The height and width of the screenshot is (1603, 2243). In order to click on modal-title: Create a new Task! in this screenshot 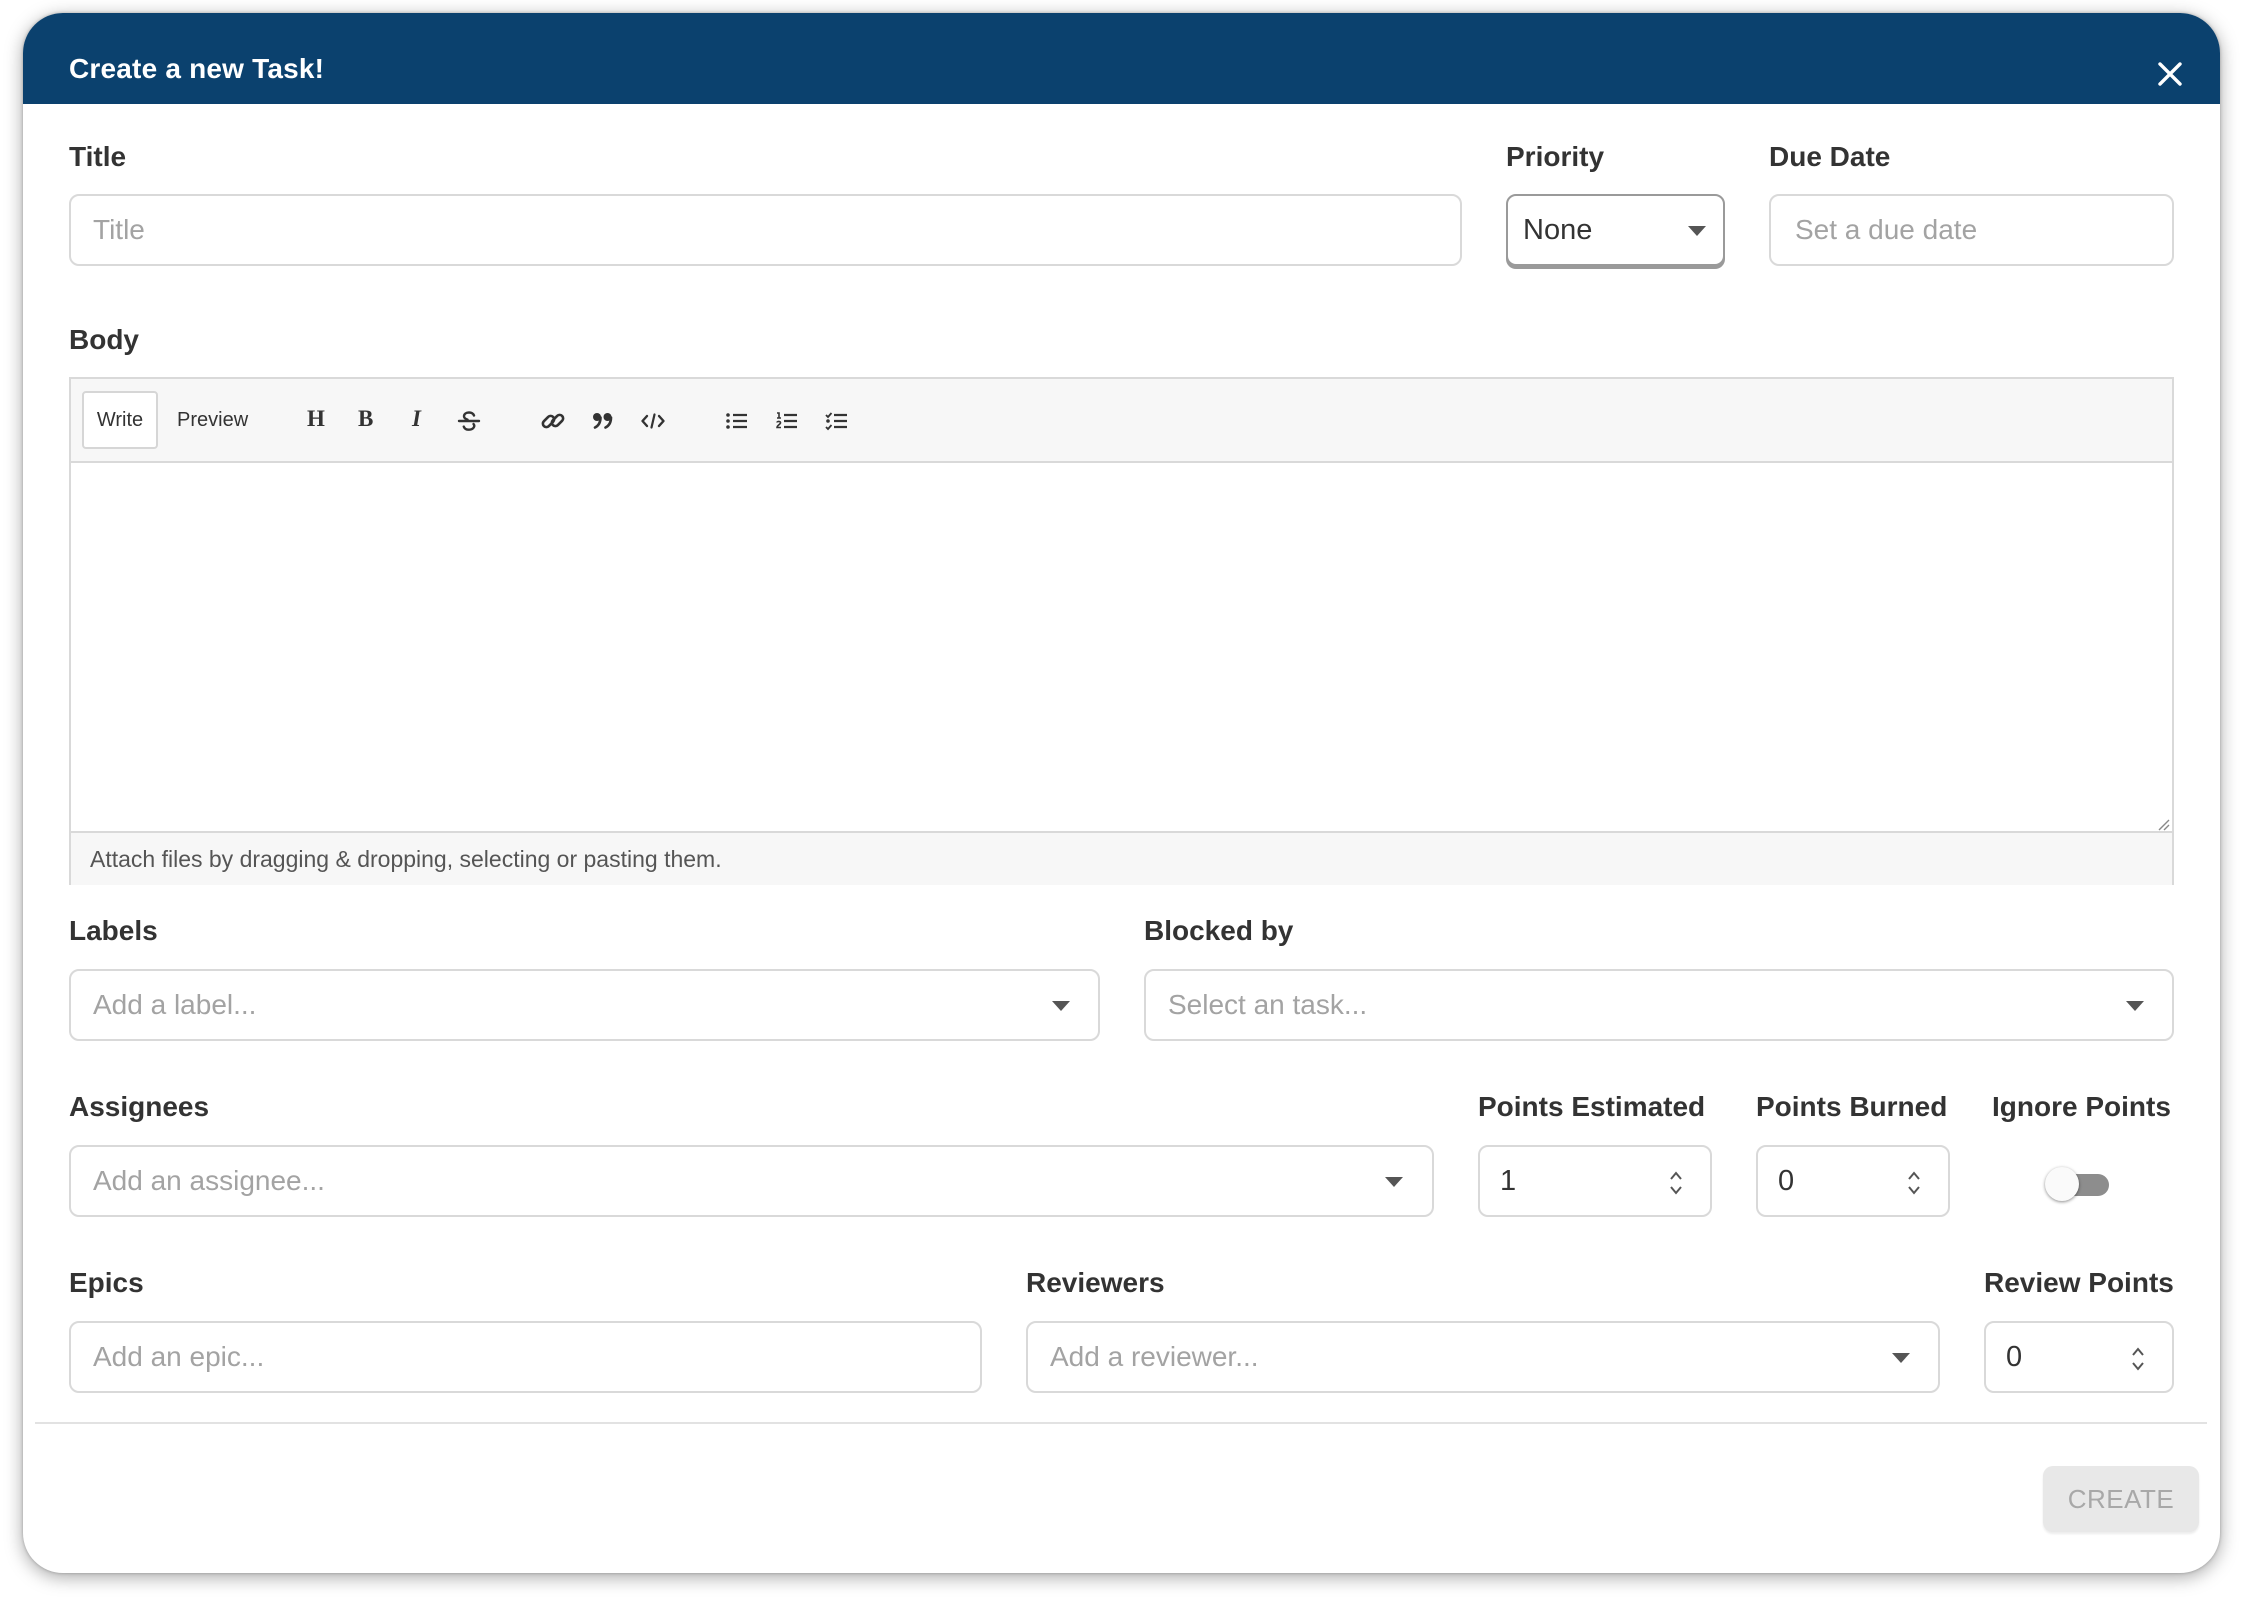, I will do `click(197, 68)`.